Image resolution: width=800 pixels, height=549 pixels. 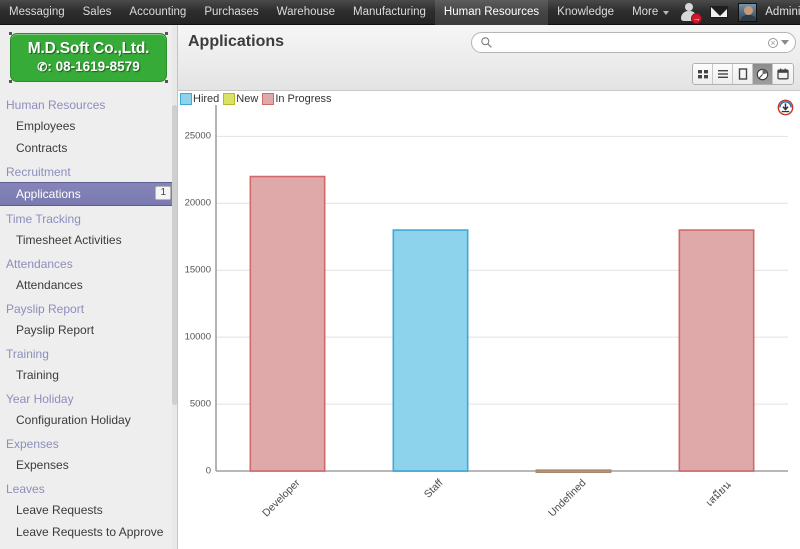 What do you see at coordinates (486, 42) in the screenshot?
I see `search-icon` at bounding box center [486, 42].